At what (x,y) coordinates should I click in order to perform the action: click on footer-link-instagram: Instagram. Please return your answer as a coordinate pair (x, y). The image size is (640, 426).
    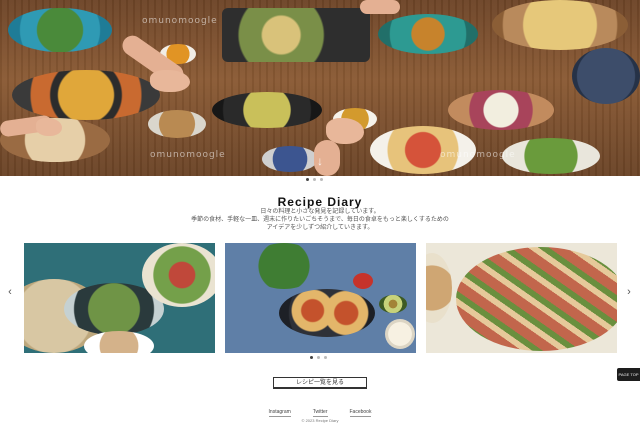
    Looking at the image, I should click on (279, 413).